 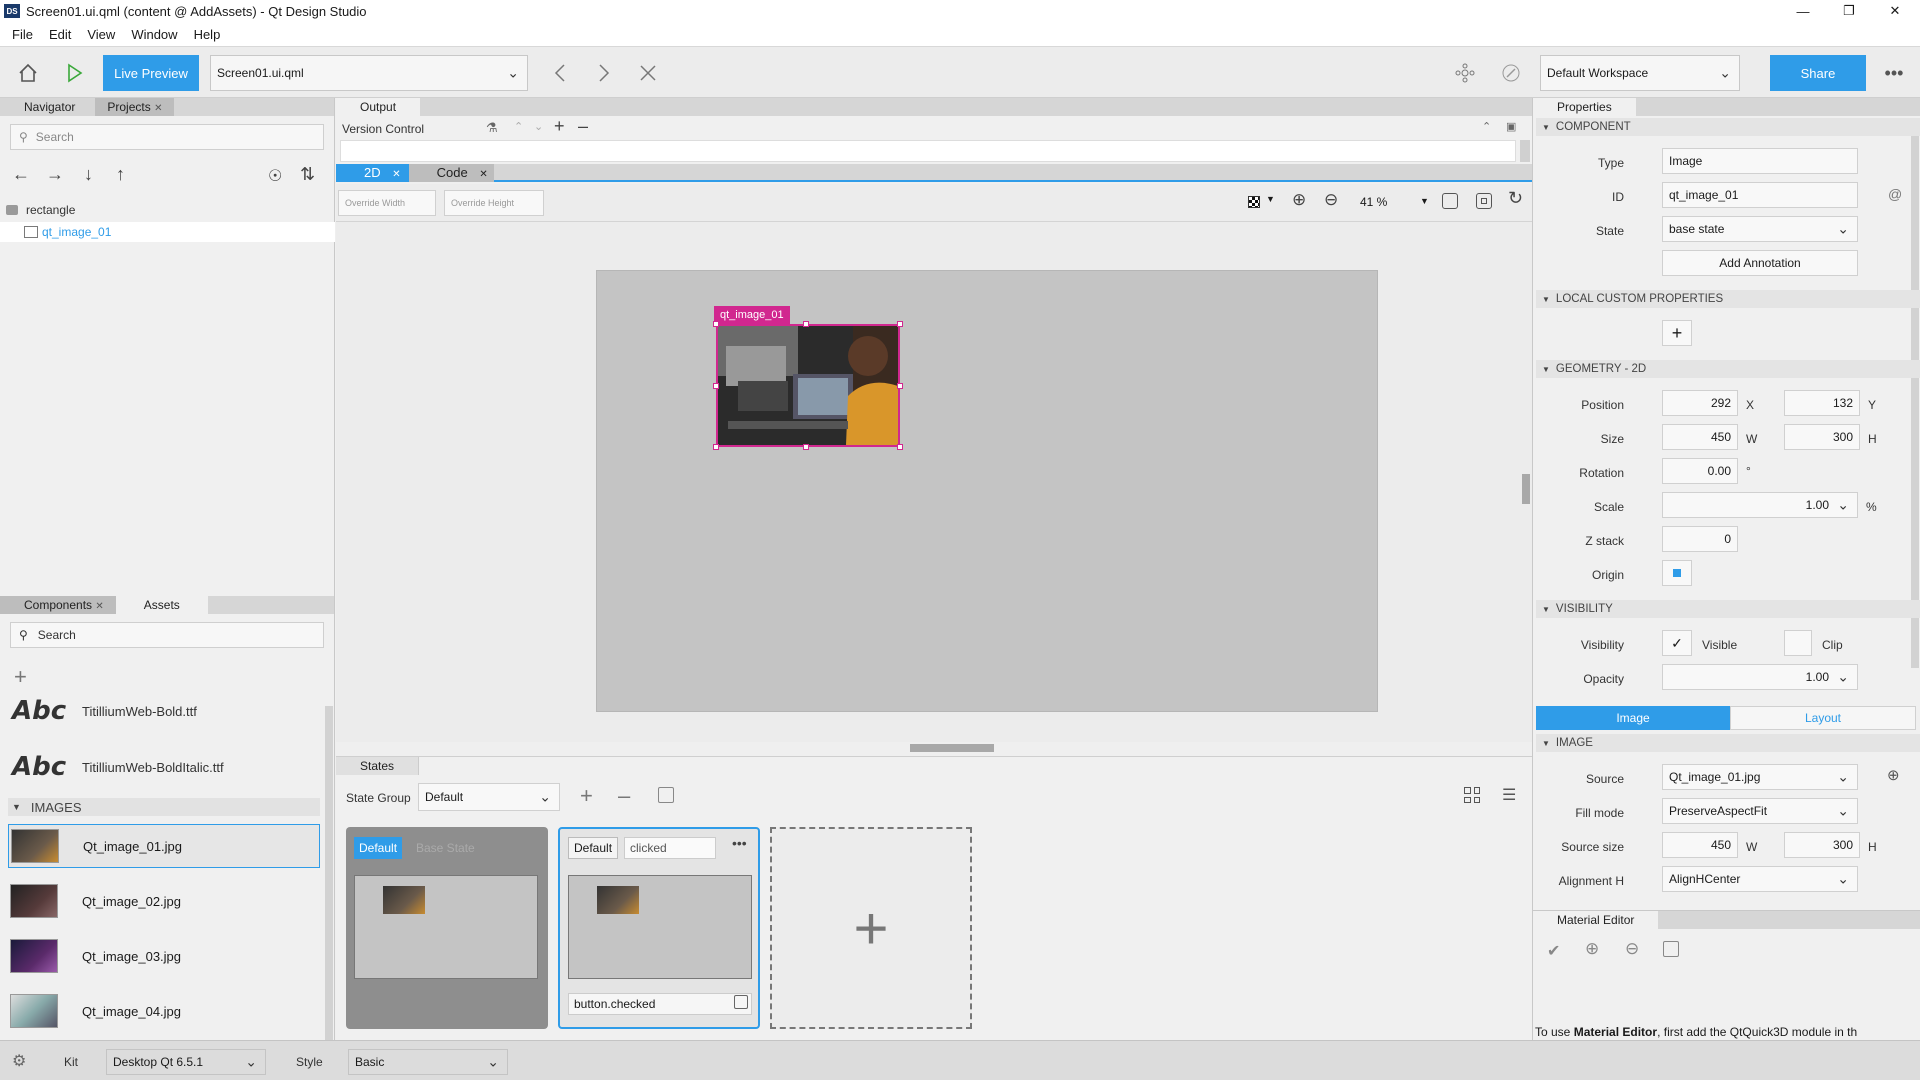 I want to click on source-combo: Qt_image_01.jpg ⌄, so click(x=1760, y=777).